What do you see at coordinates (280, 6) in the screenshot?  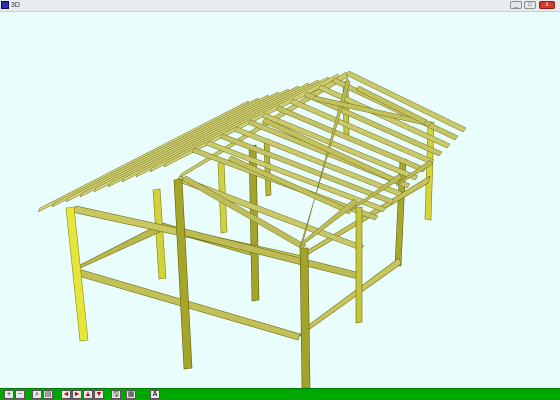 I see `title-bar: 3D _ □ x` at bounding box center [280, 6].